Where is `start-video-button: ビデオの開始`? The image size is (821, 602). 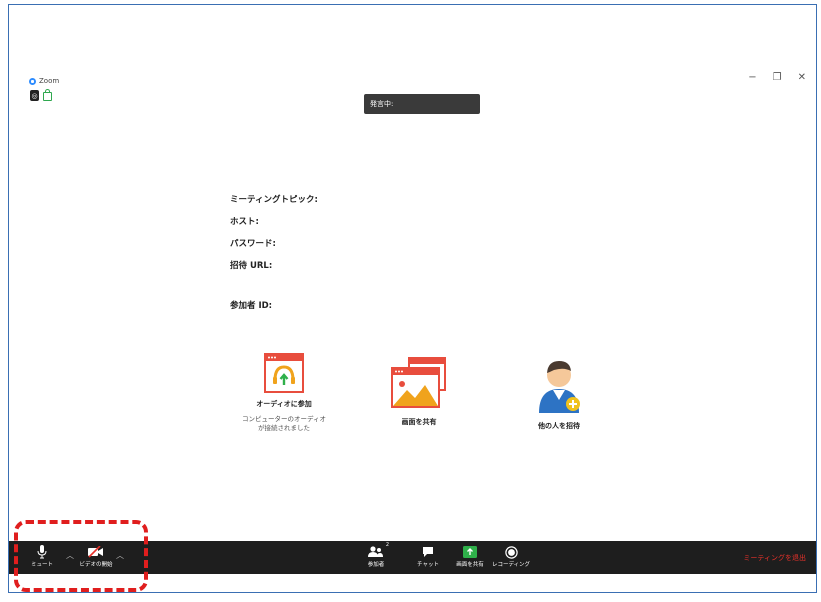
start-video-button: ビデオの開始 is located at coordinates (96, 556).